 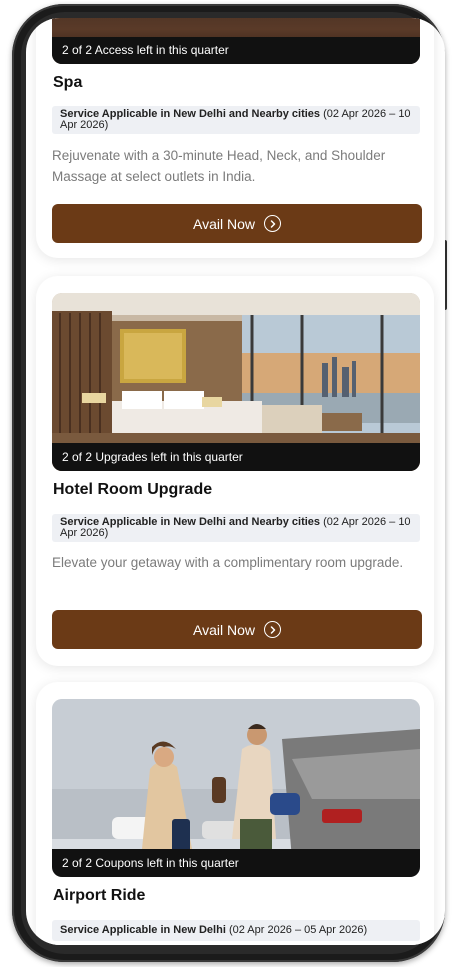 What do you see at coordinates (236, 382) in the screenshot?
I see `hotel-room-image: 2 of 2 Upgrades left in this quarter` at bounding box center [236, 382].